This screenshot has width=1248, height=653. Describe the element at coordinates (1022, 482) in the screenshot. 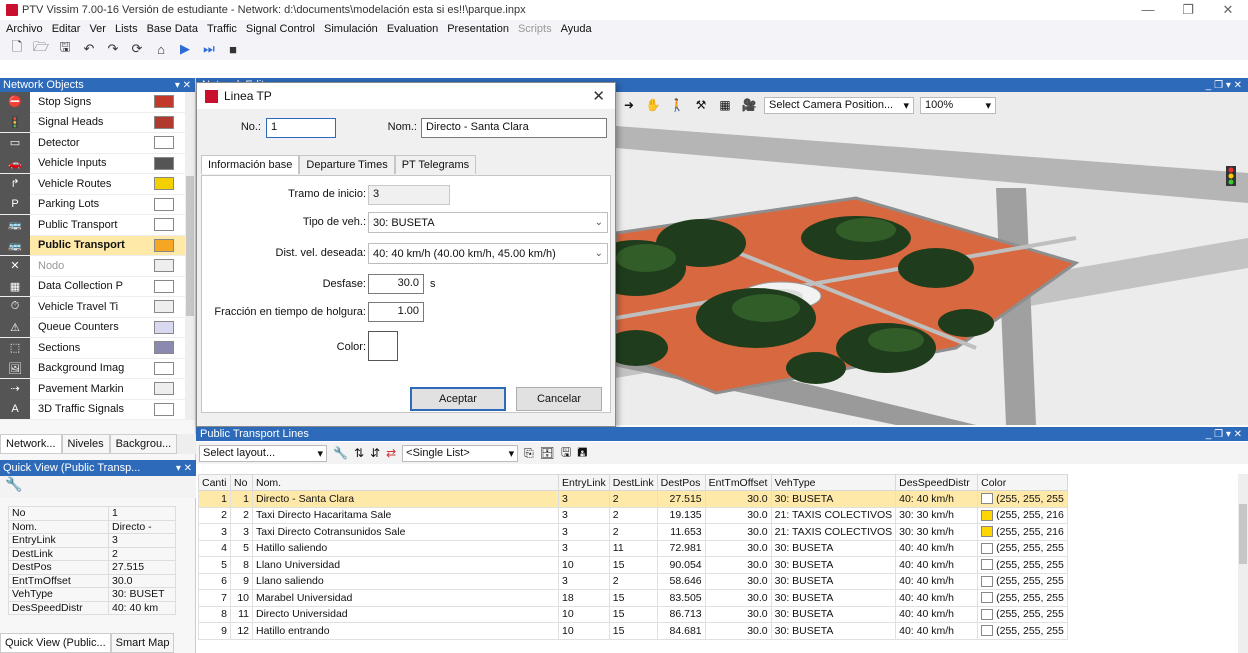

I see `column-header: Color` at that location.